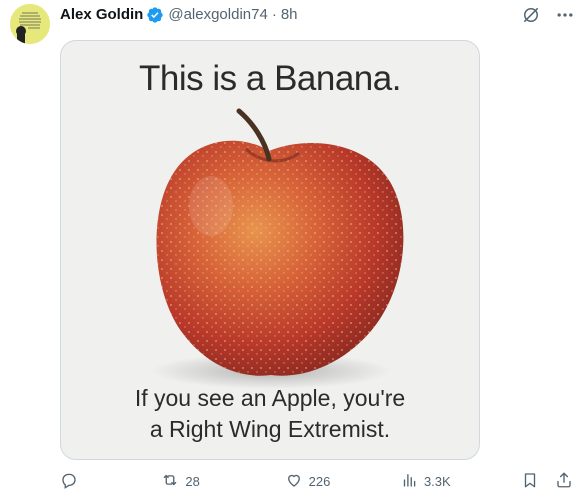 The image size is (583, 503). Describe the element at coordinates (548, 15) in the screenshot. I see `post-top-actions` at that location.